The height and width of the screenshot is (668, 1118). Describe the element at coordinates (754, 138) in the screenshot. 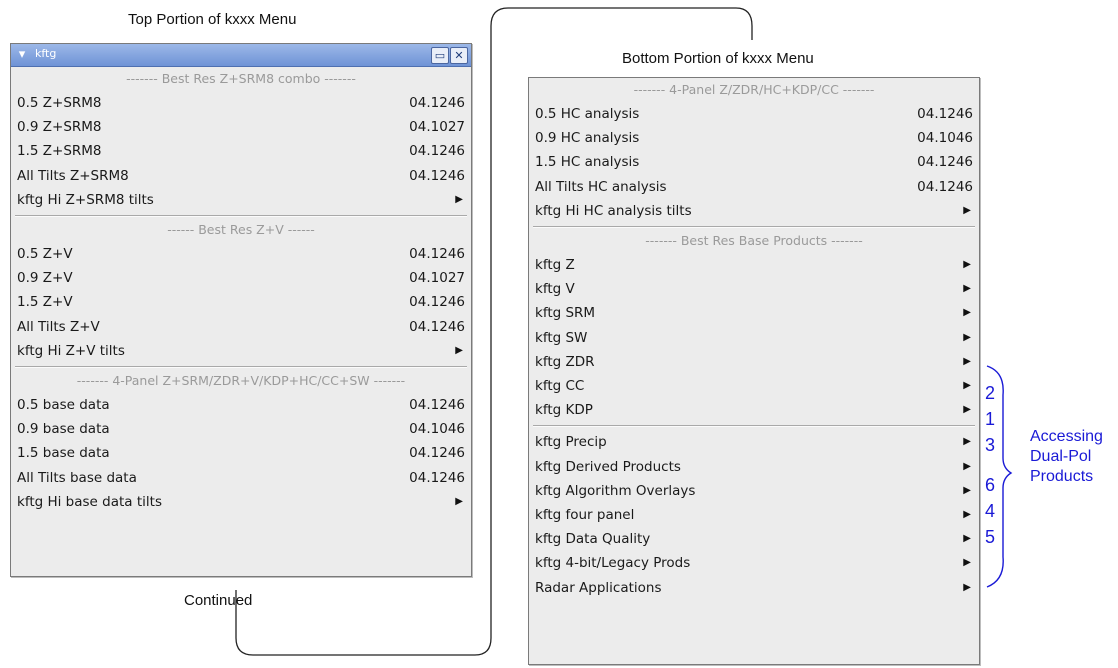

I see `menu-item: 0.9 HC analysis 04.1046` at that location.